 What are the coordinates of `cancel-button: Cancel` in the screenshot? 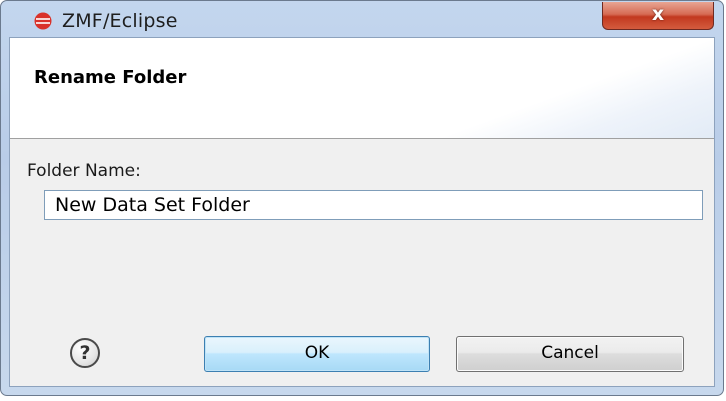 It's located at (570, 354).